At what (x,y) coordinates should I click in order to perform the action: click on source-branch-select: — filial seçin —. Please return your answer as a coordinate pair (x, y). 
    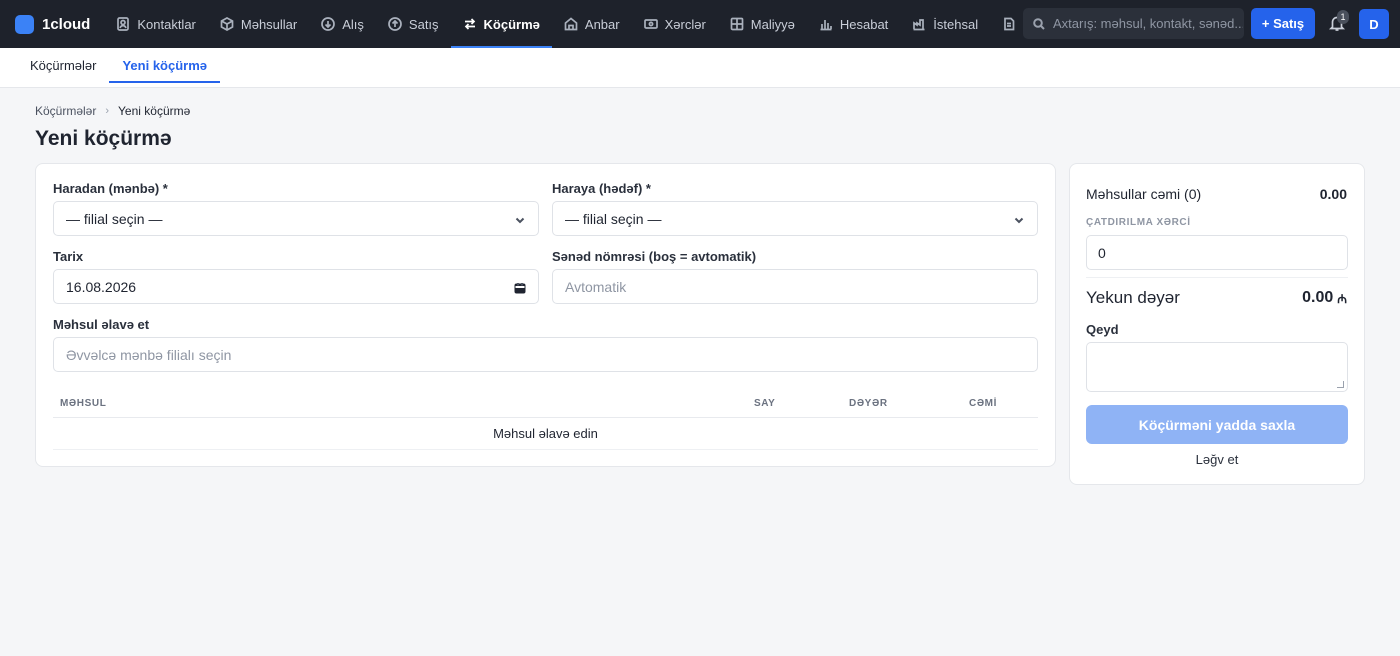
    Looking at the image, I should click on (296, 218).